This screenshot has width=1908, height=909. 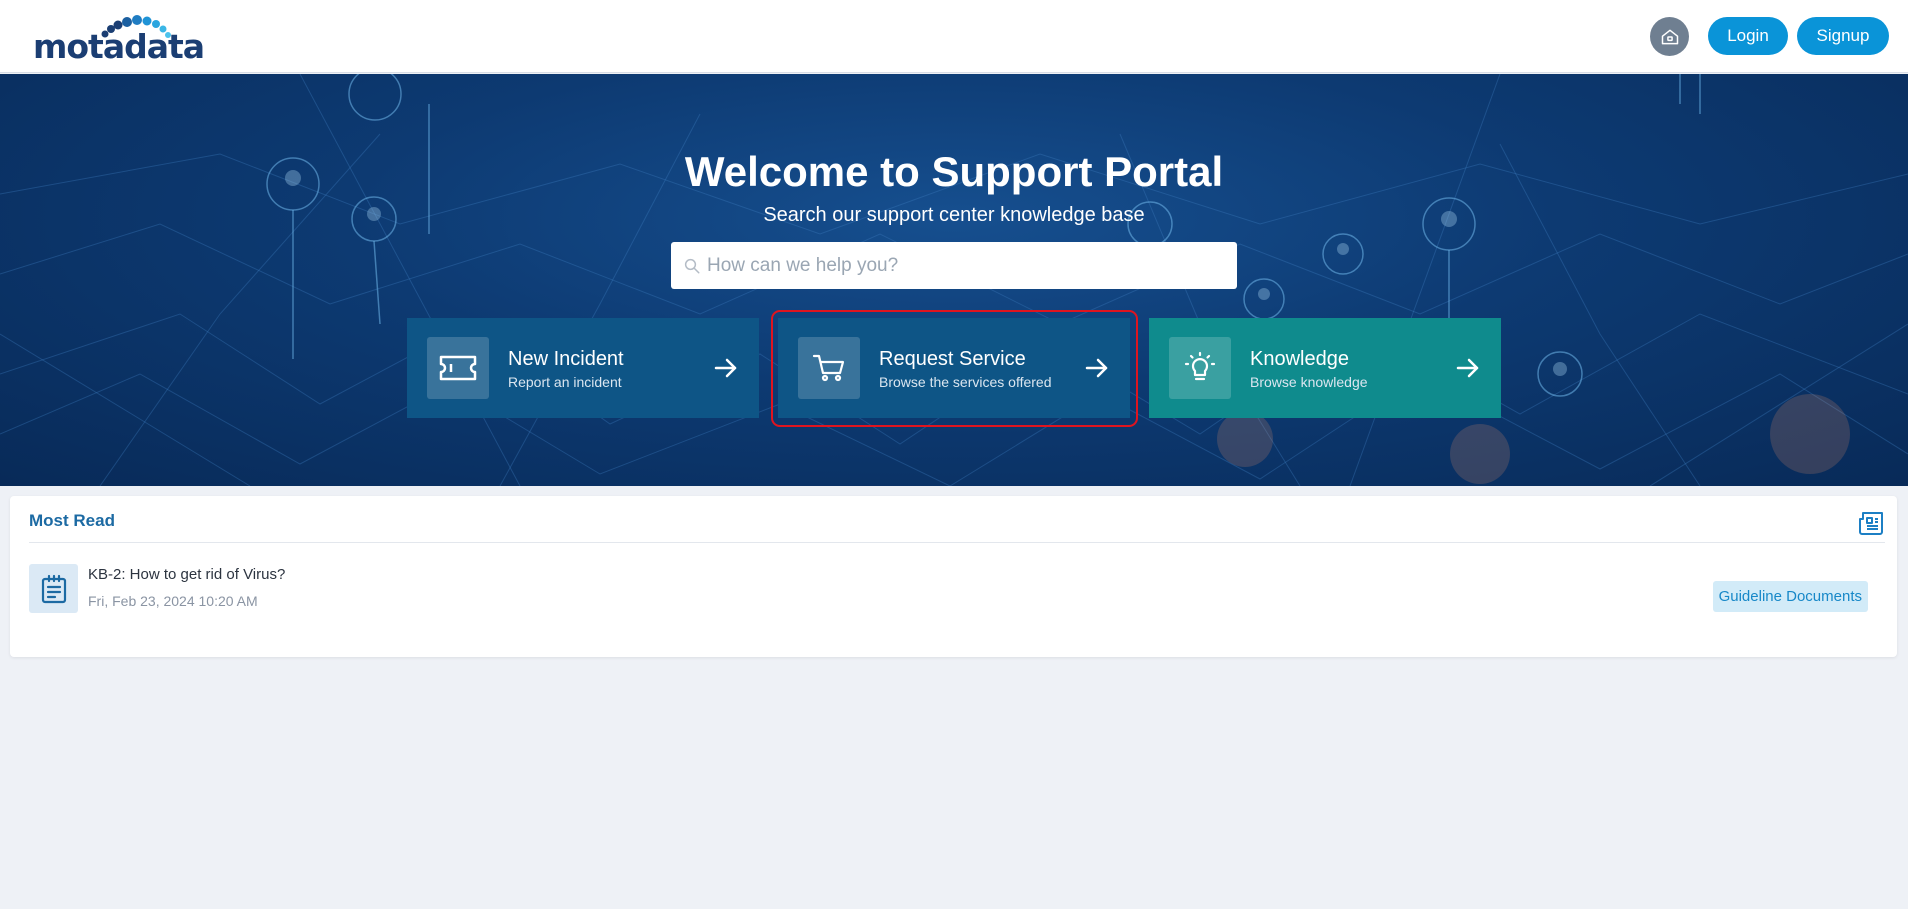 I want to click on page-title: Welcome to Support Portal, so click(x=954, y=171).